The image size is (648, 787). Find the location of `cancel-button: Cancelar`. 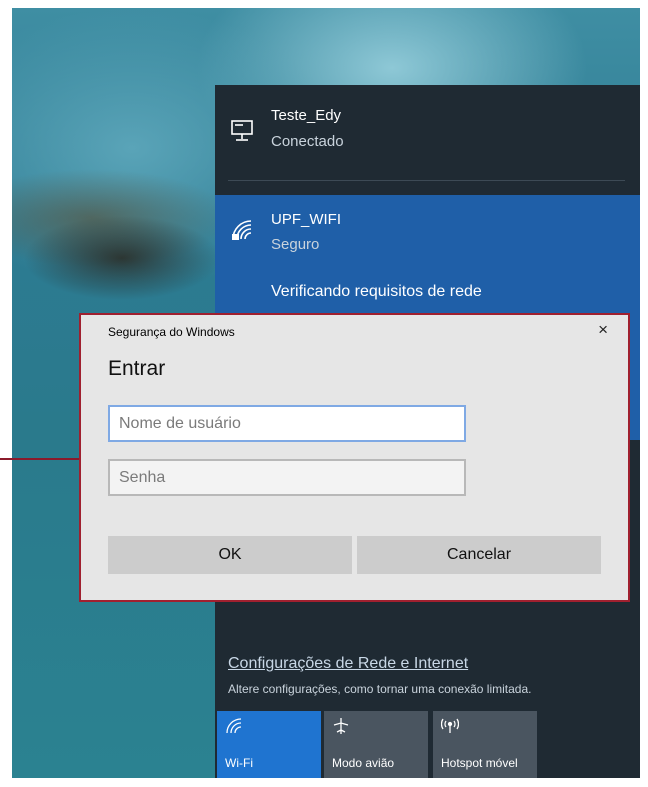

cancel-button: Cancelar is located at coordinates (479, 555).